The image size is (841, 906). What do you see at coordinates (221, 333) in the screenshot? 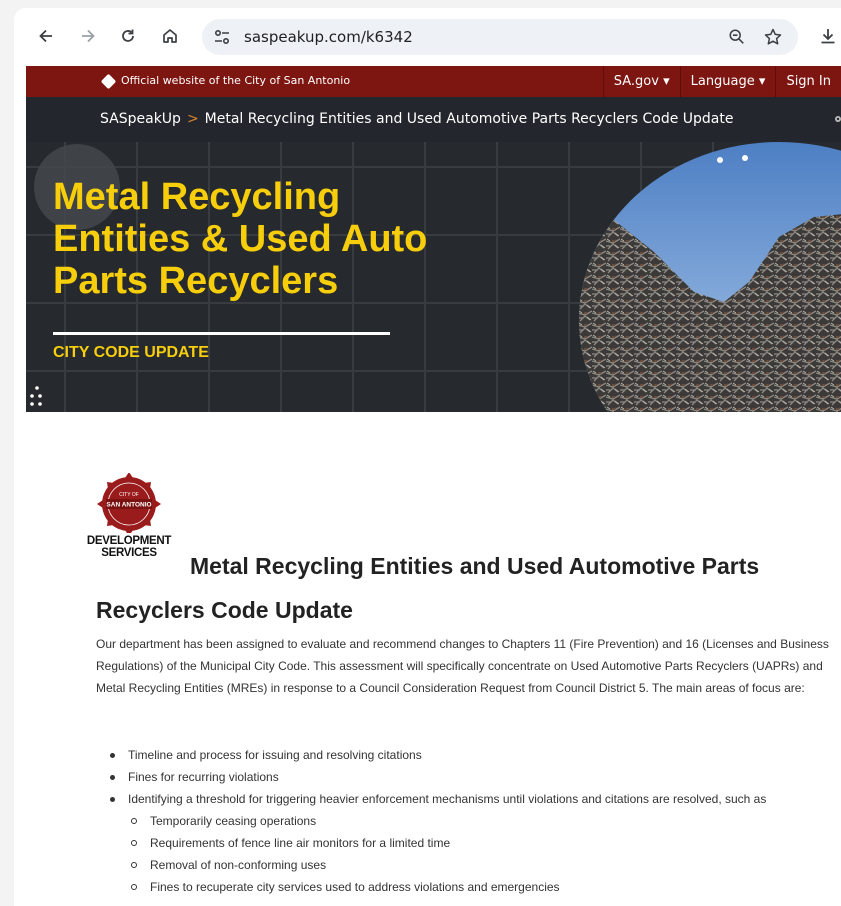
I see `banner-divider` at bounding box center [221, 333].